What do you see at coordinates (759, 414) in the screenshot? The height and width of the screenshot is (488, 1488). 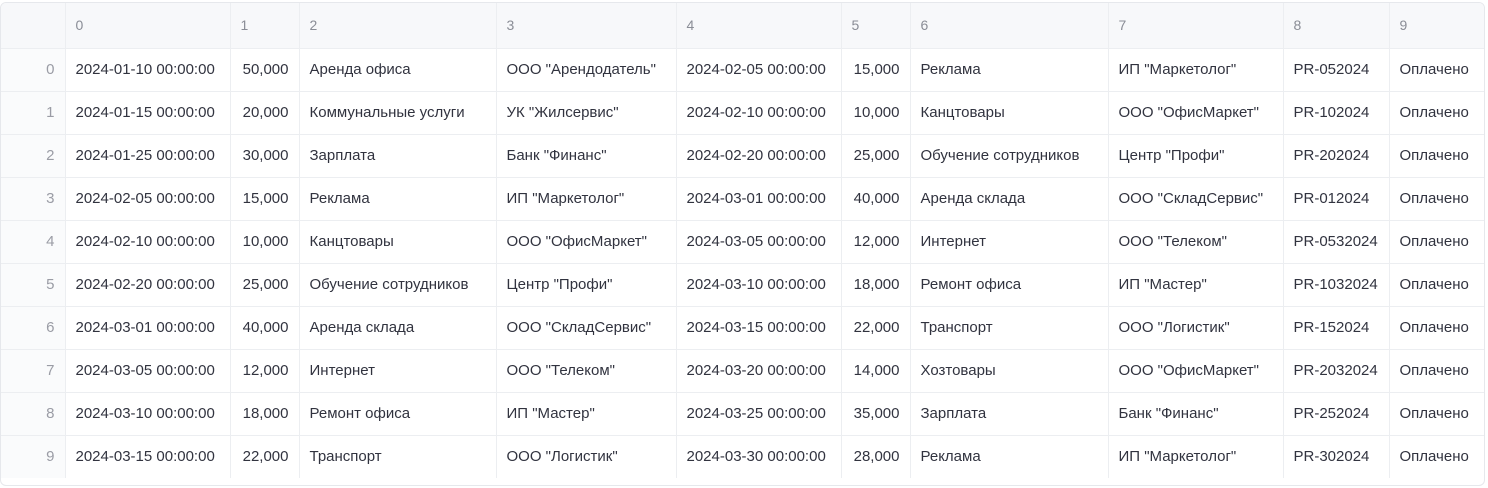 I see `table-cell: 2024-03-25 00:00:00` at bounding box center [759, 414].